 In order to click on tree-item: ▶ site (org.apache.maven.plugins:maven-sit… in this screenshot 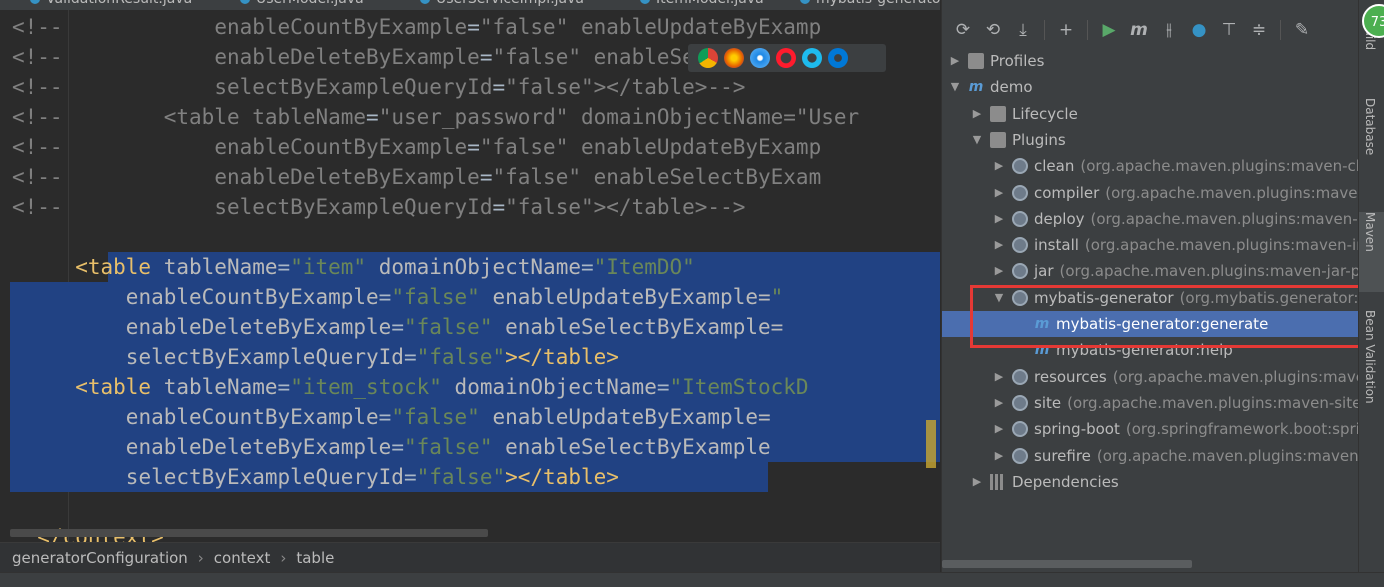, I will do `click(1150, 403)`.